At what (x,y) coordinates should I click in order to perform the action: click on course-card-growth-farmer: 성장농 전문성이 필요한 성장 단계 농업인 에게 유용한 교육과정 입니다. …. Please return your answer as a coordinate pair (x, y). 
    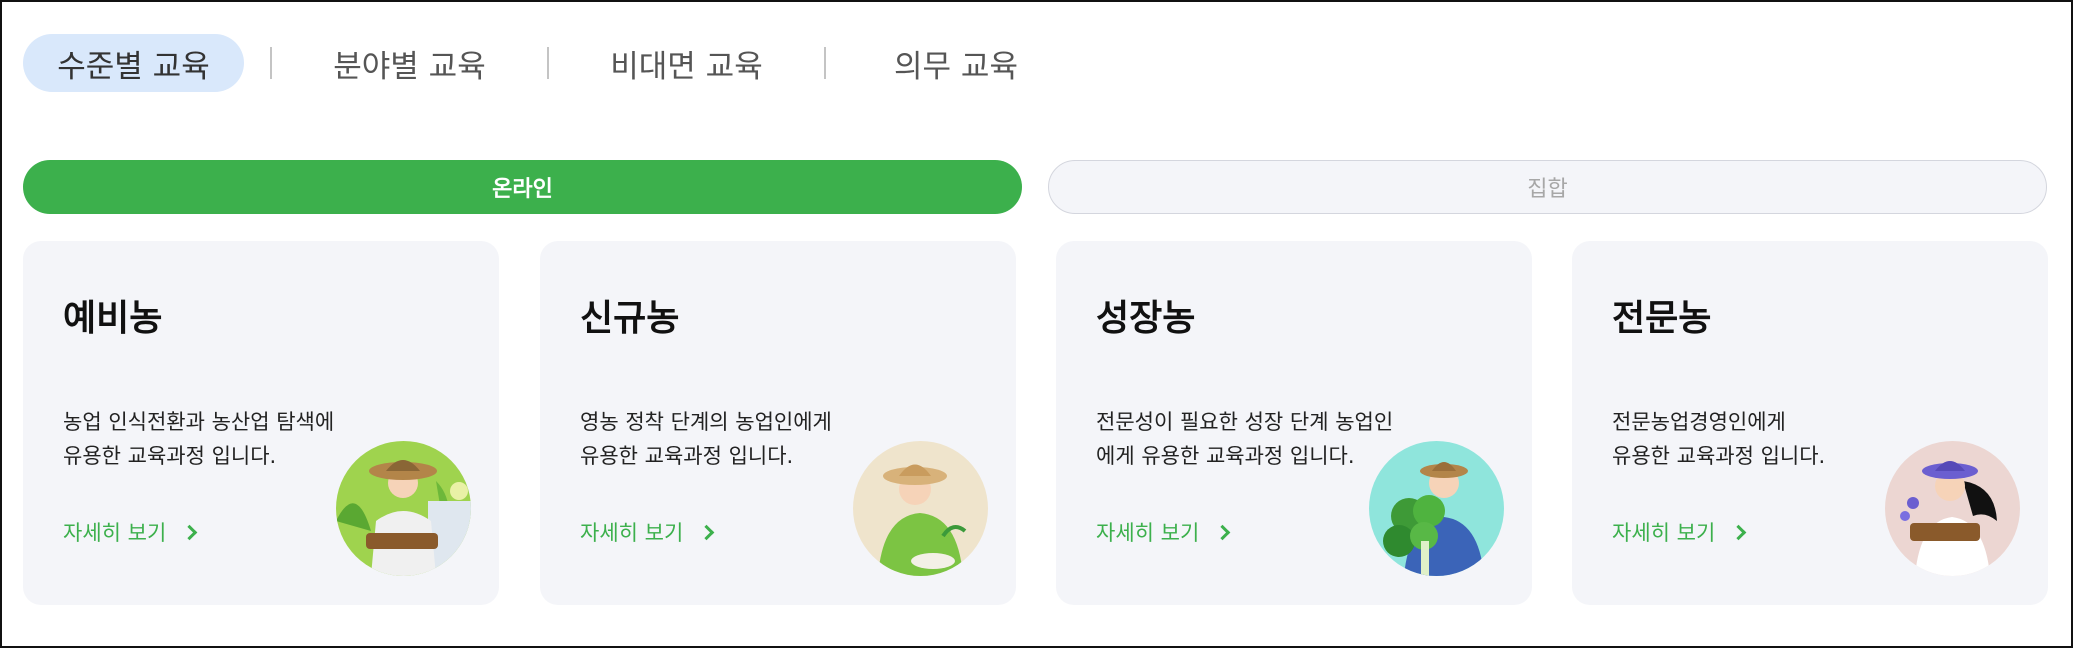
    Looking at the image, I should click on (1294, 423).